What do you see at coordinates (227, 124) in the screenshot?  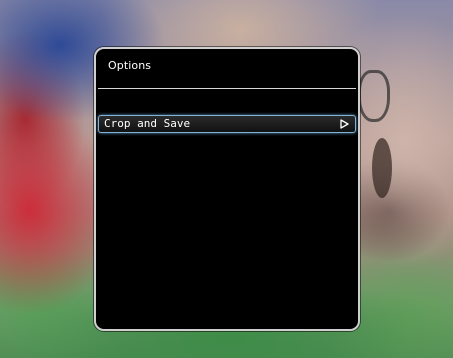 I see `menu-item-crop-and-save: Crop and Save` at bounding box center [227, 124].